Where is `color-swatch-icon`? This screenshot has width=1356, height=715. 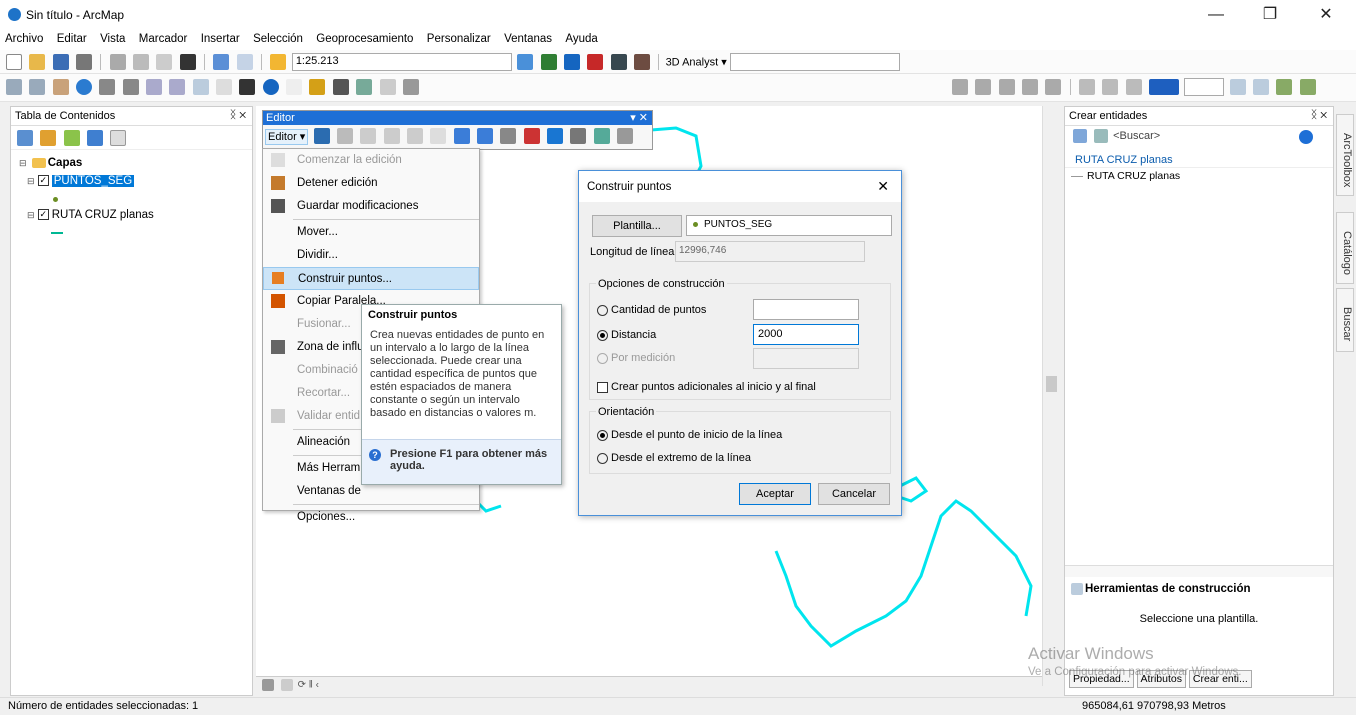 color-swatch-icon is located at coordinates (1164, 87).